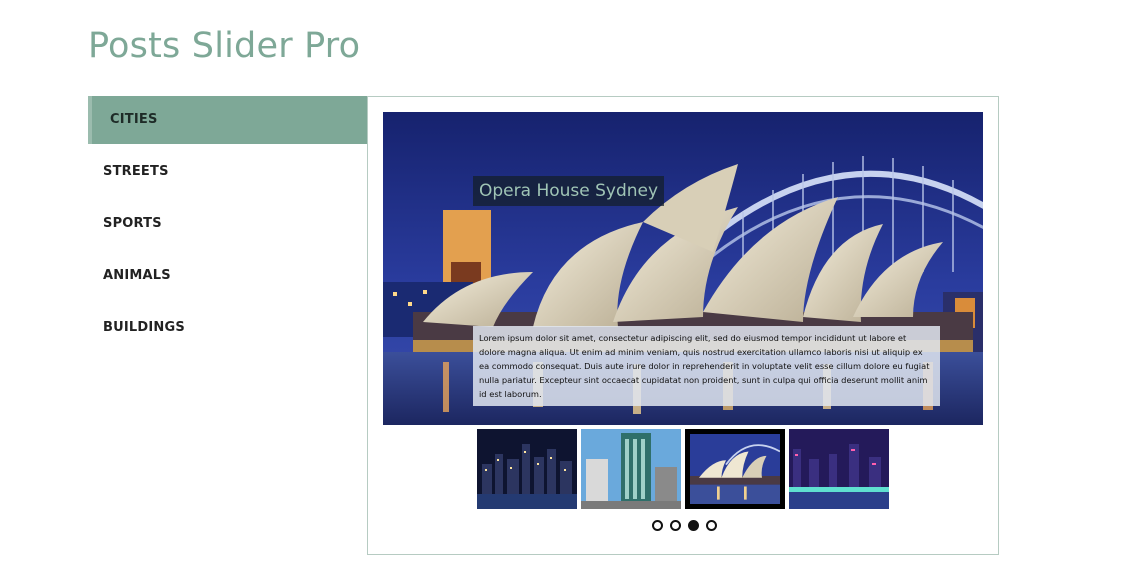 The width and height of the screenshot is (1140, 587). I want to click on category-tabs: CITIES STREETS SPORTS ANIMALS BUILDINGS, so click(228, 226).